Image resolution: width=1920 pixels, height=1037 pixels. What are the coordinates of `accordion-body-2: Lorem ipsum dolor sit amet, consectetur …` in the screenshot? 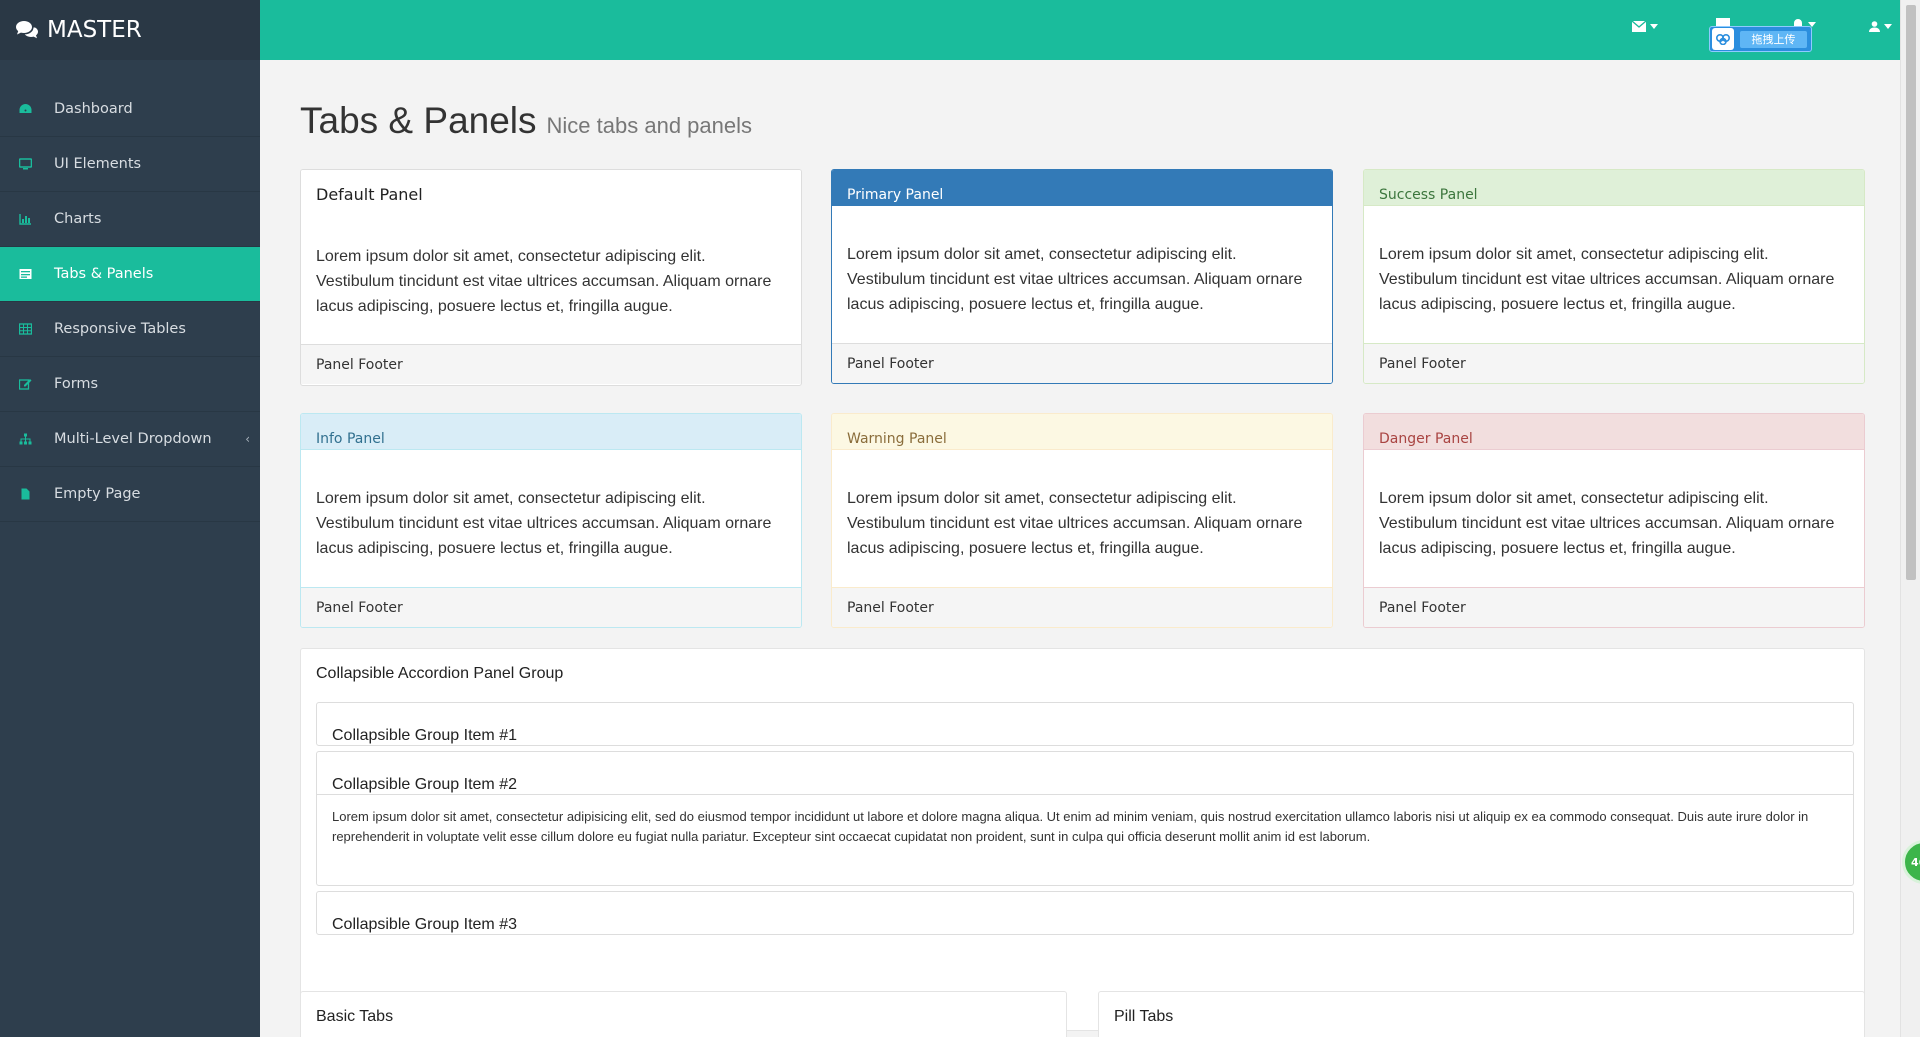 It's located at (1085, 826).